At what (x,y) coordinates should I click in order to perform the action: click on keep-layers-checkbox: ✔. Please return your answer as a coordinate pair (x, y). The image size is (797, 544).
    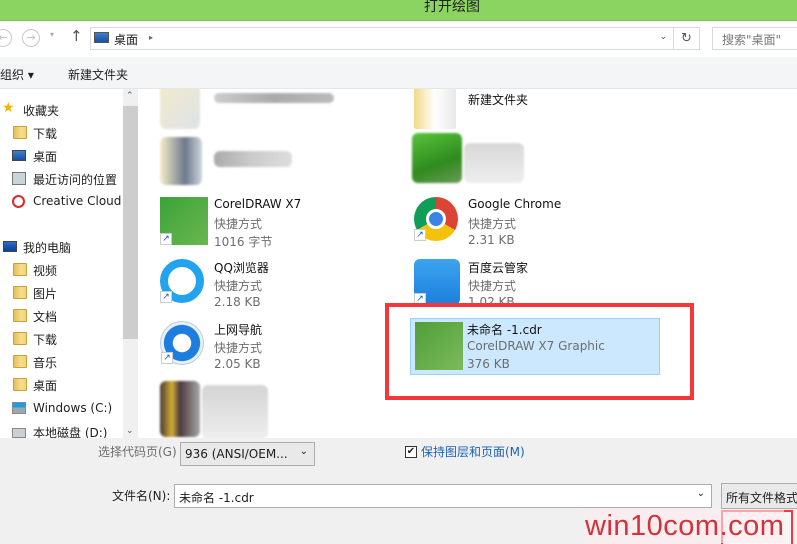
    Looking at the image, I should click on (411, 452).